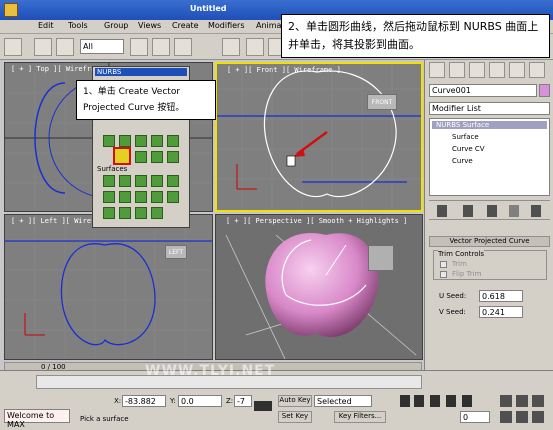 This screenshot has height=430, width=553. I want to click on auto-key-button: Auto Key, so click(295, 401).